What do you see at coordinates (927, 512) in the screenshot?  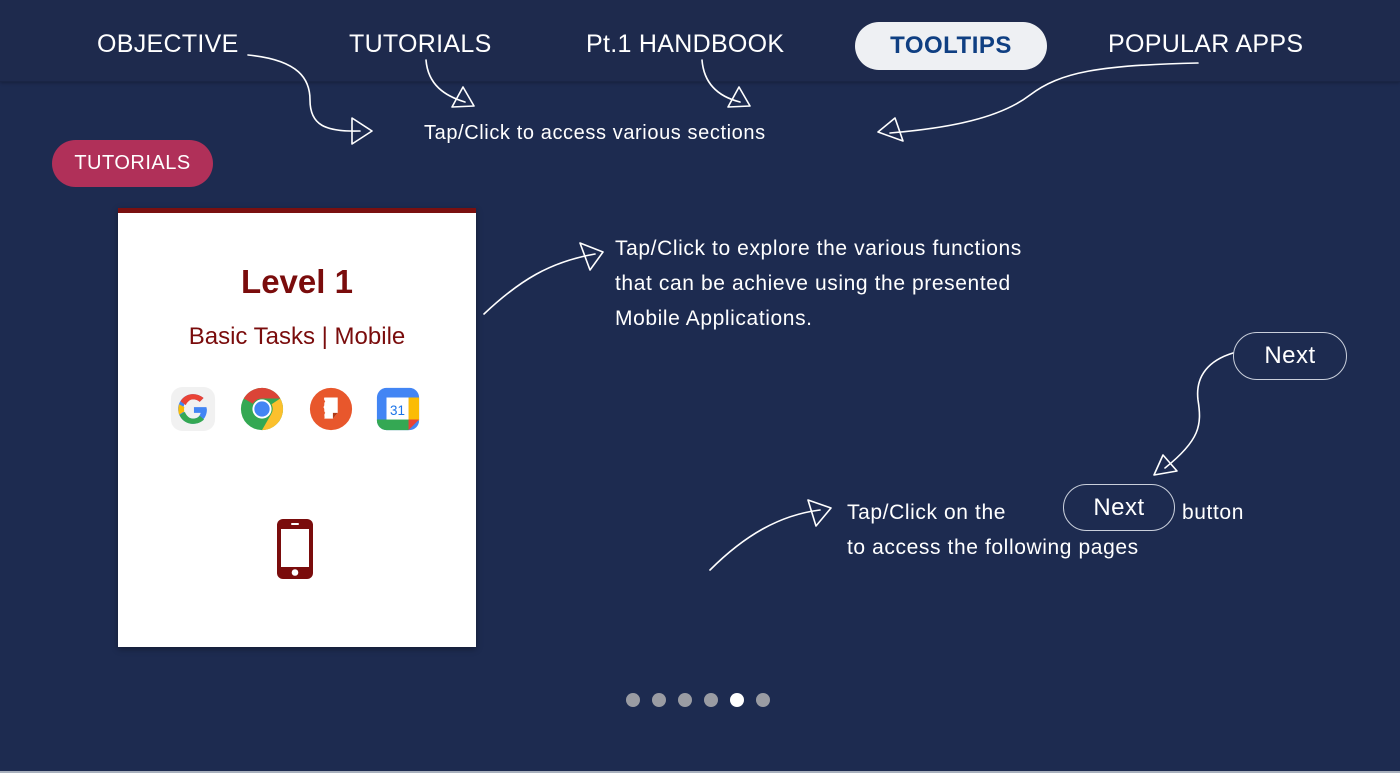 I see `next-hint-line-1-prefix: Tap/Click on the` at bounding box center [927, 512].